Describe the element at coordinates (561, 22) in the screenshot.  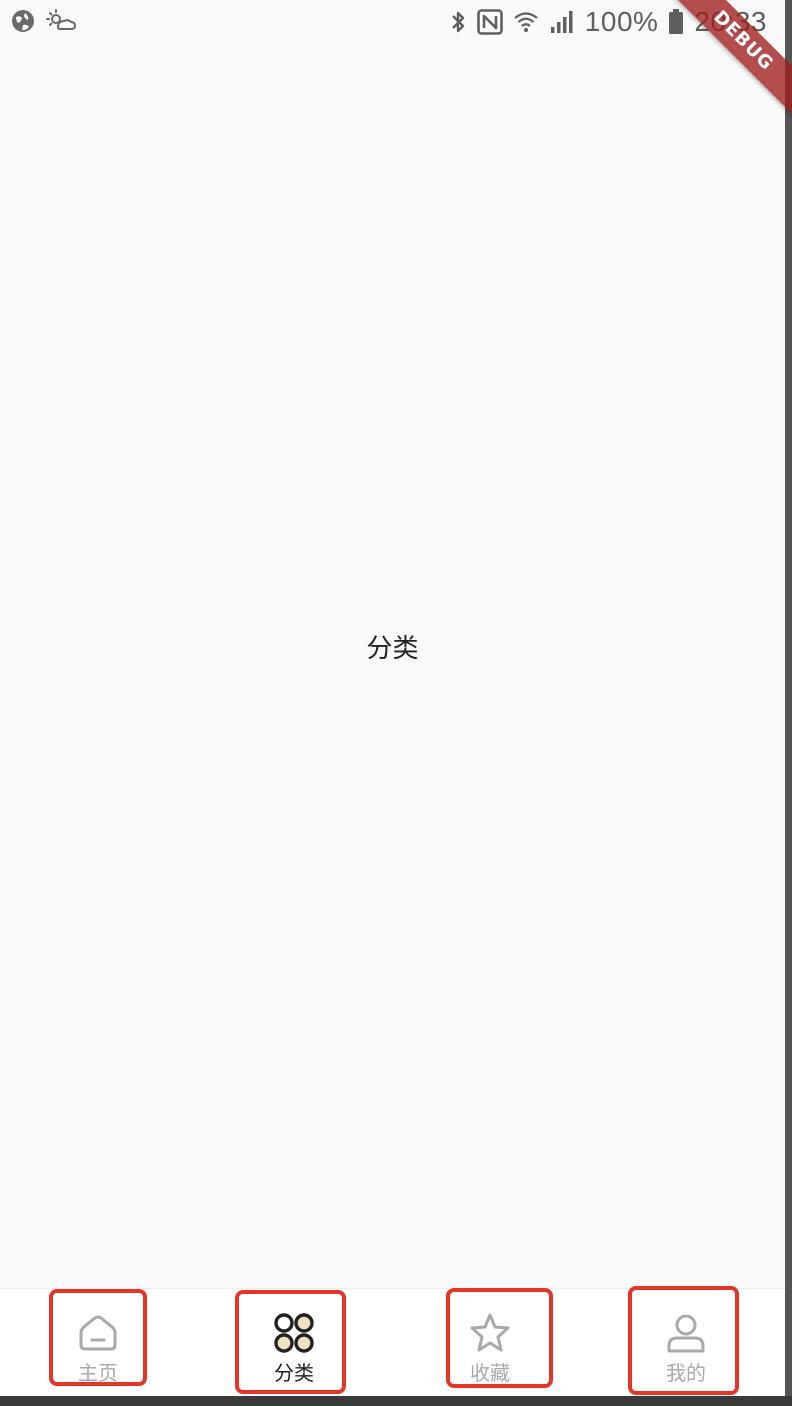
I see `signal-icon` at that location.